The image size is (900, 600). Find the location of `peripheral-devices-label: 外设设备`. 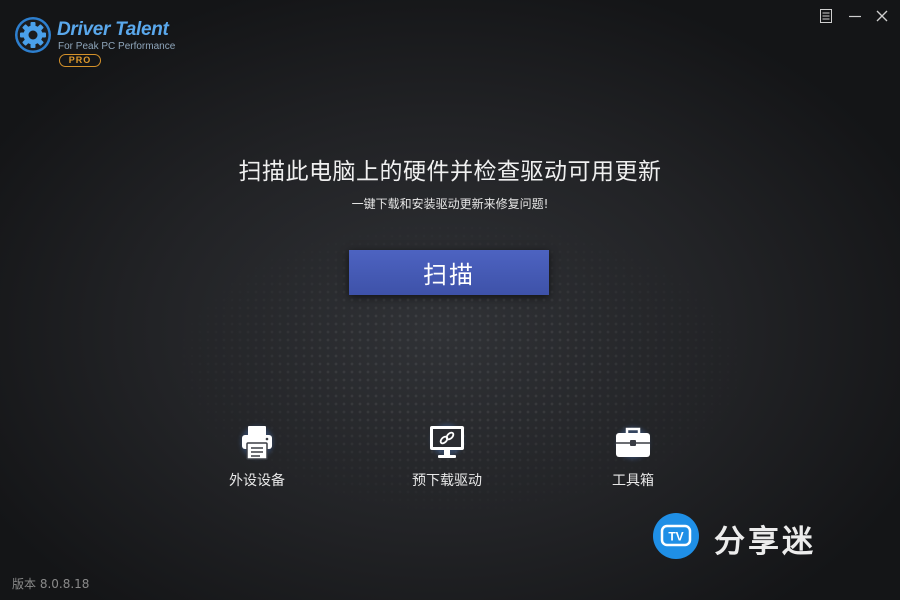

peripheral-devices-label: 外设设备 is located at coordinates (257, 481).